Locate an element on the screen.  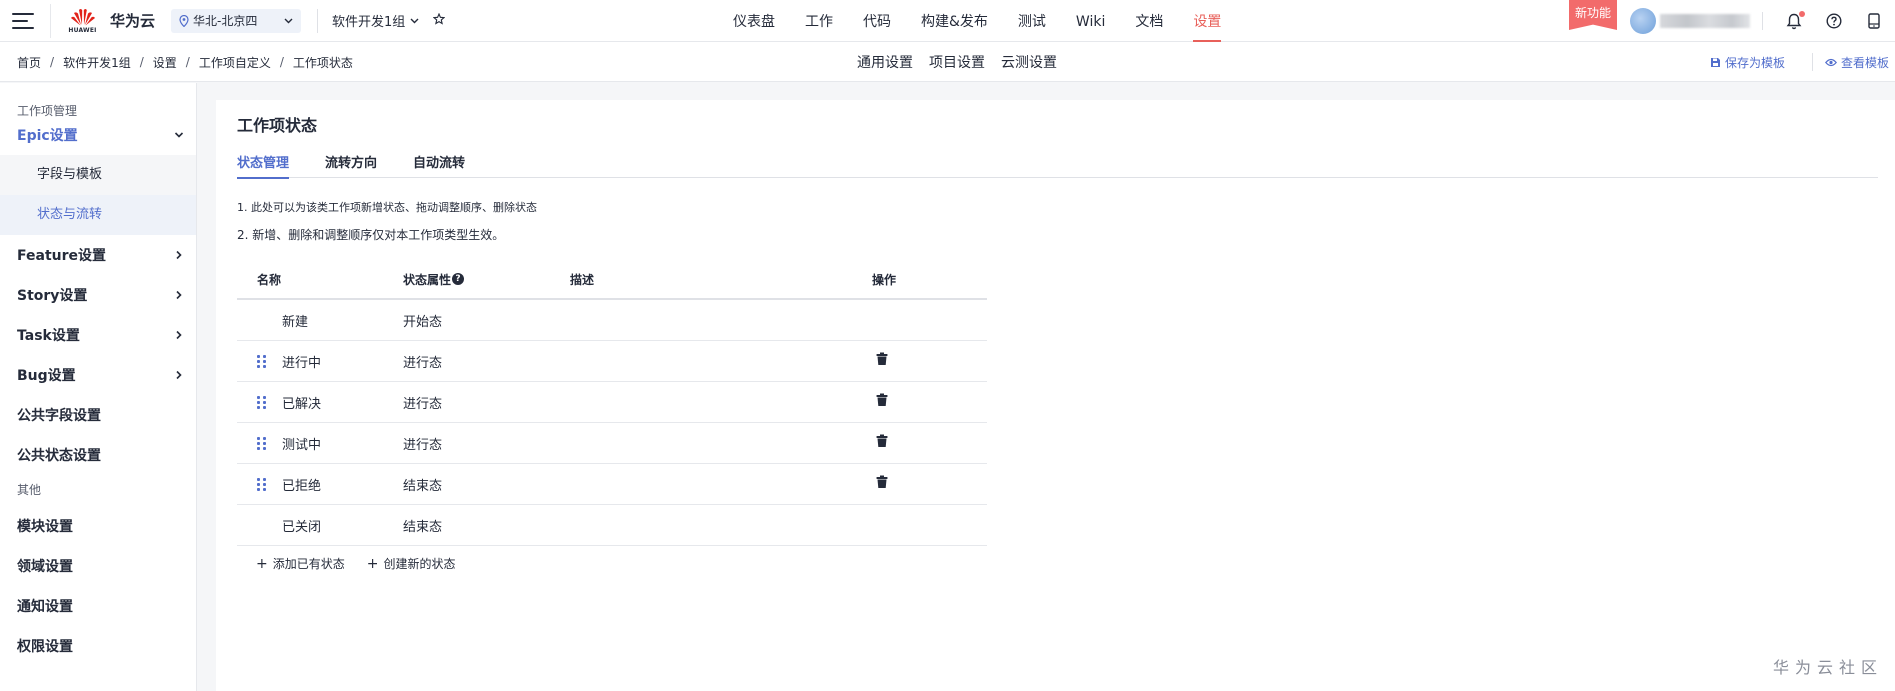
sidebar-item-public-fields: 公共字段设置 is located at coordinates (98, 415).